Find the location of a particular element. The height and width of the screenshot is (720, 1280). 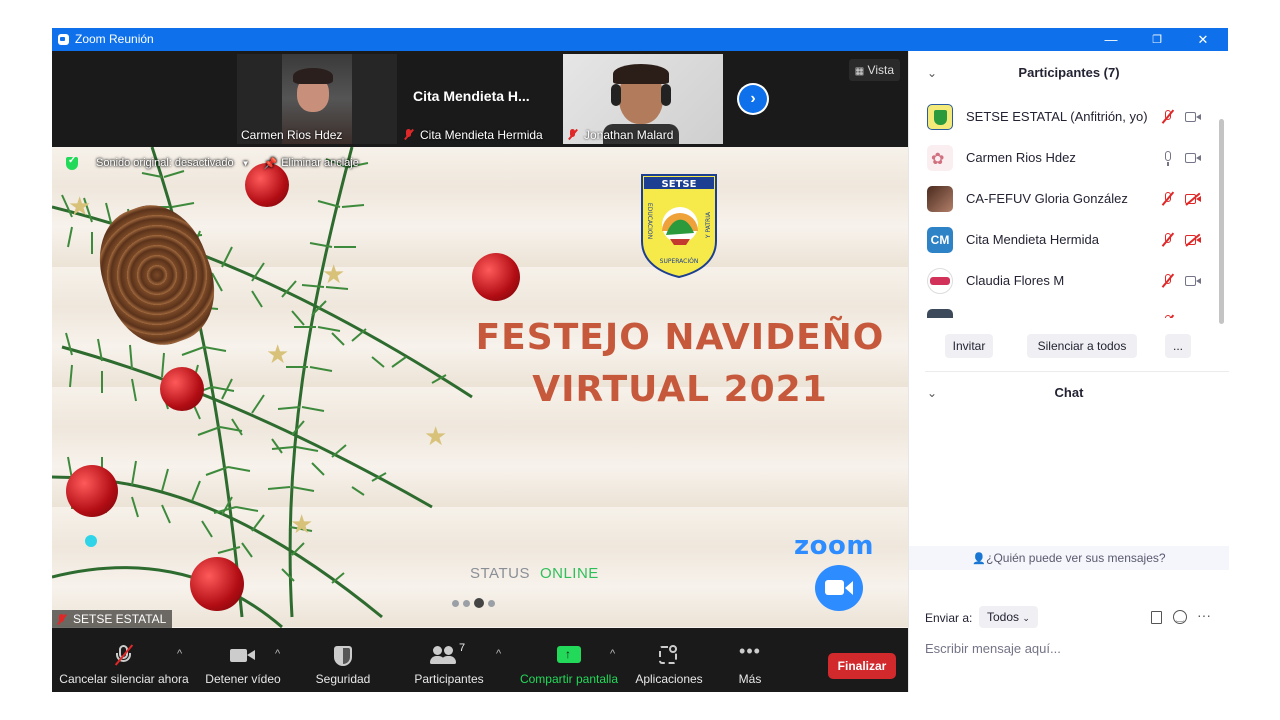

chat-message-input is located at coordinates (1070, 648).